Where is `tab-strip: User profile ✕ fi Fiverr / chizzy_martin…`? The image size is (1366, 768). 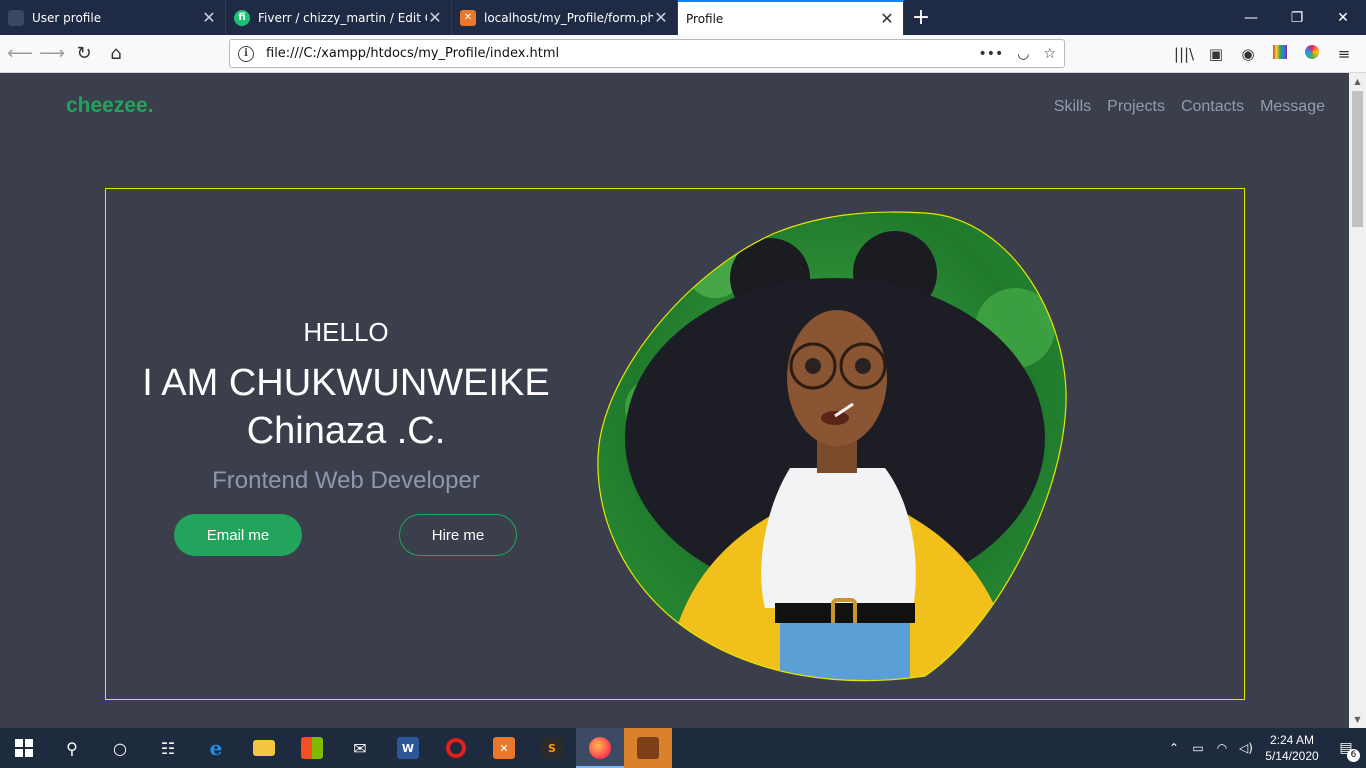
tab-strip: User profile ✕ fi Fiverr / chizzy_martin… is located at coordinates (683, 17).